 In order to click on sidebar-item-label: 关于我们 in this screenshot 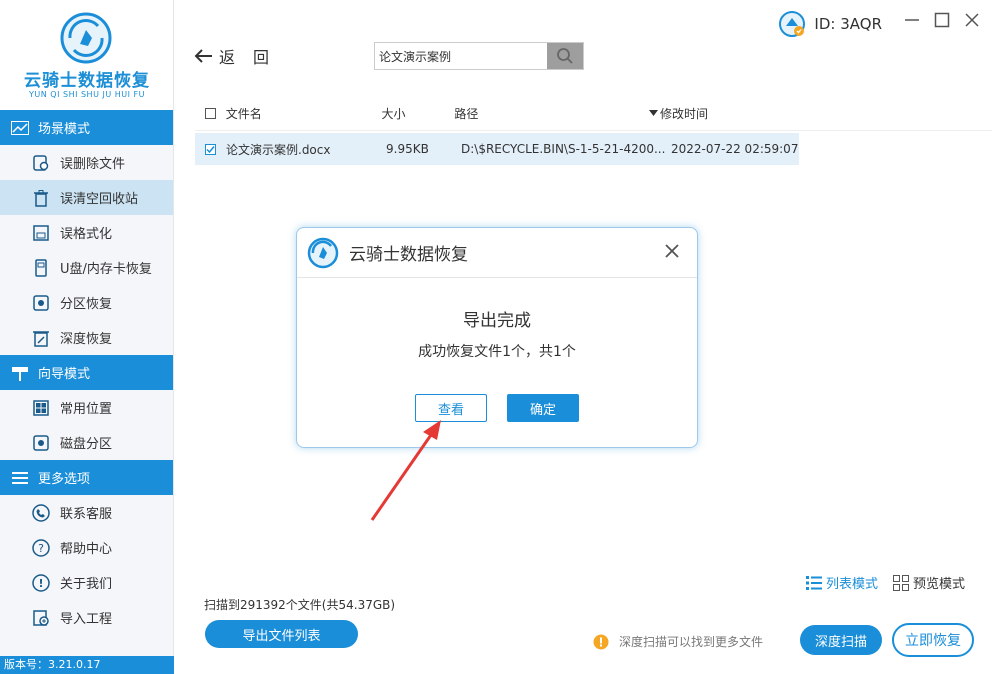, I will do `click(86, 584)`.